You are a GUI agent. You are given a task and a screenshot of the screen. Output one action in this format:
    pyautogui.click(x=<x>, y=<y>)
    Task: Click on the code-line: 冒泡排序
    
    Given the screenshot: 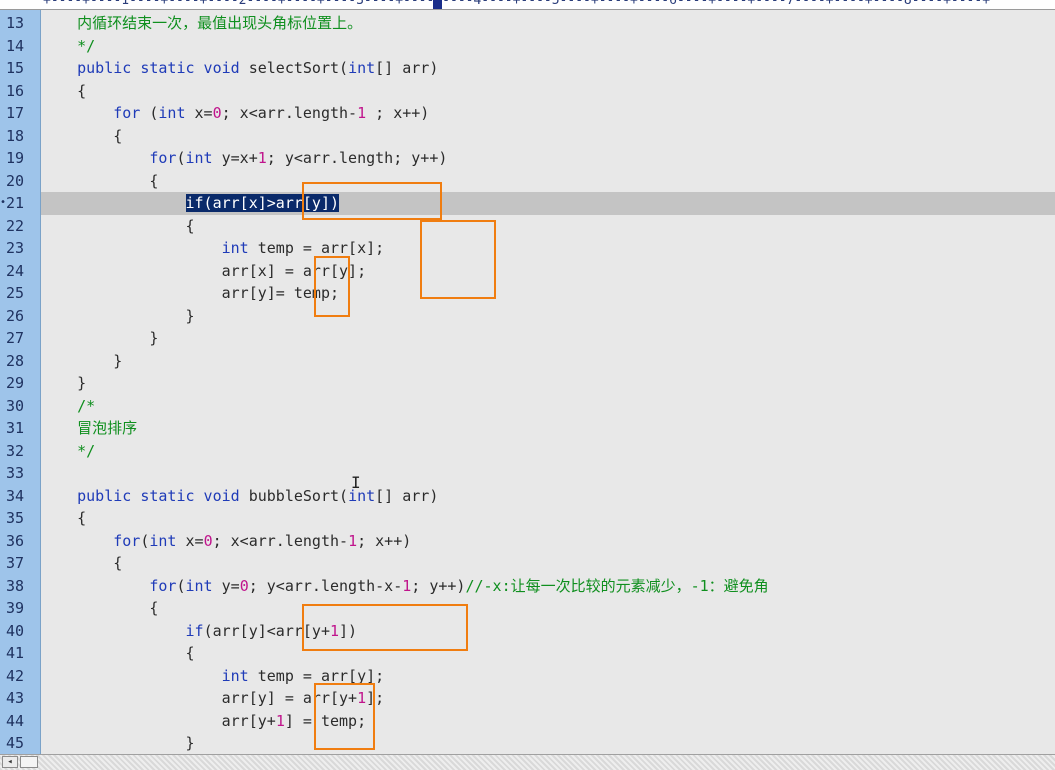 What is the action you would take?
    pyautogui.click(x=548, y=428)
    